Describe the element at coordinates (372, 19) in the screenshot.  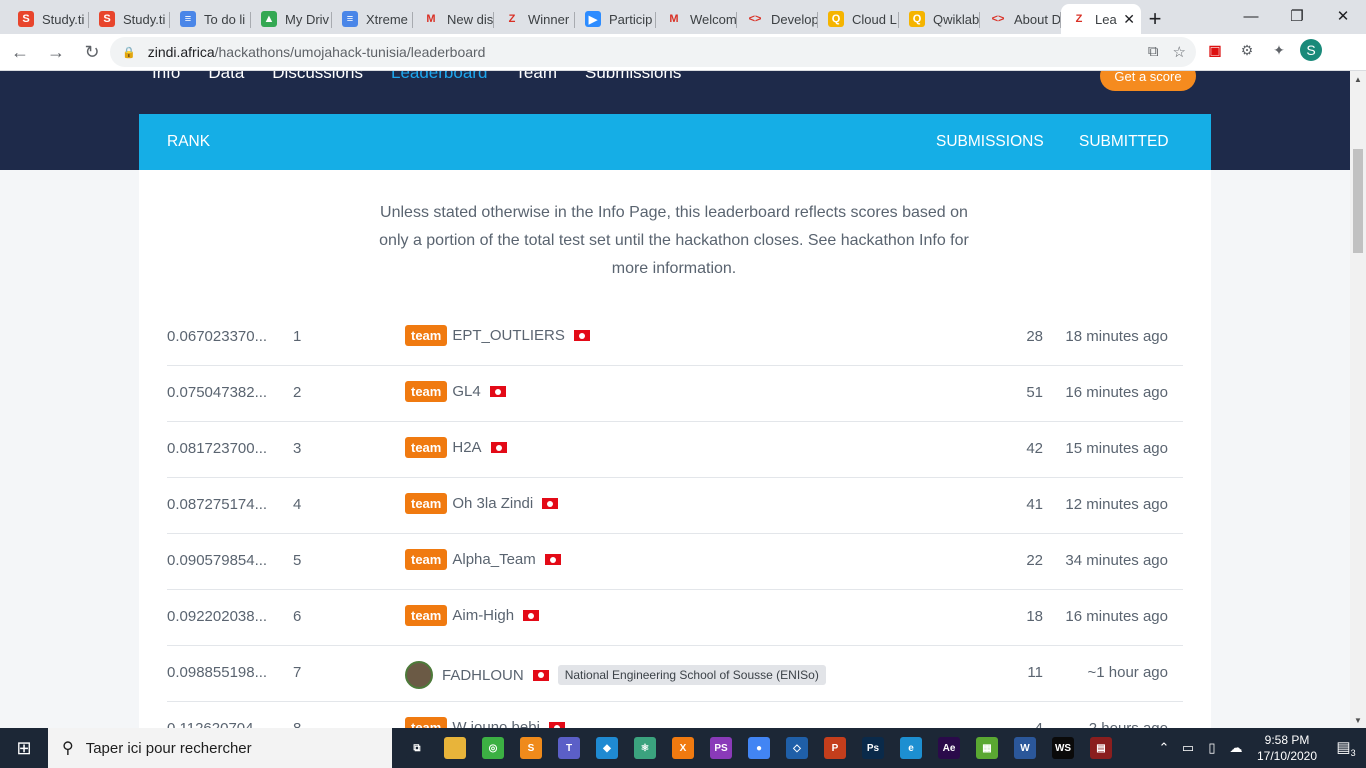
I see `browser-tab: ≡ Xtreme` at that location.